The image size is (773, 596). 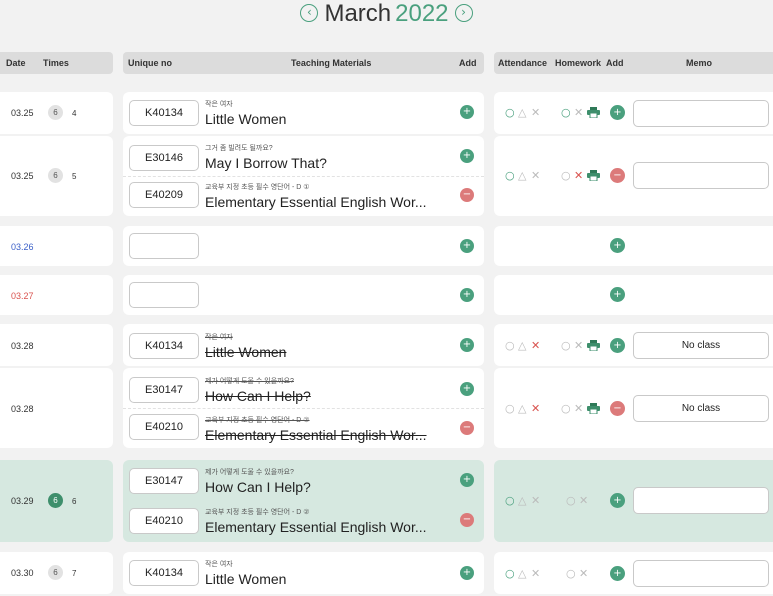 What do you see at coordinates (303, 295) in the screenshot?
I see `row-materials-cell: +` at bounding box center [303, 295].